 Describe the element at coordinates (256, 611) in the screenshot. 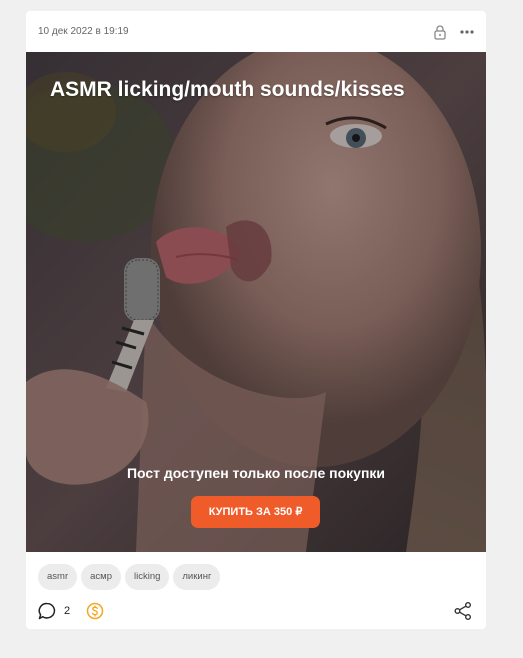

I see `post-footer: 2` at that location.